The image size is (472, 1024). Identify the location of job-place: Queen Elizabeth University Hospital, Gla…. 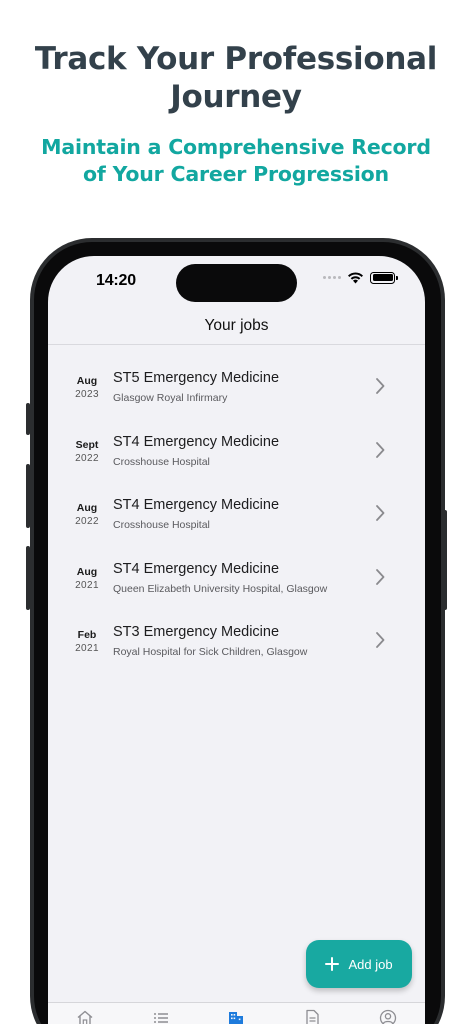
(220, 588).